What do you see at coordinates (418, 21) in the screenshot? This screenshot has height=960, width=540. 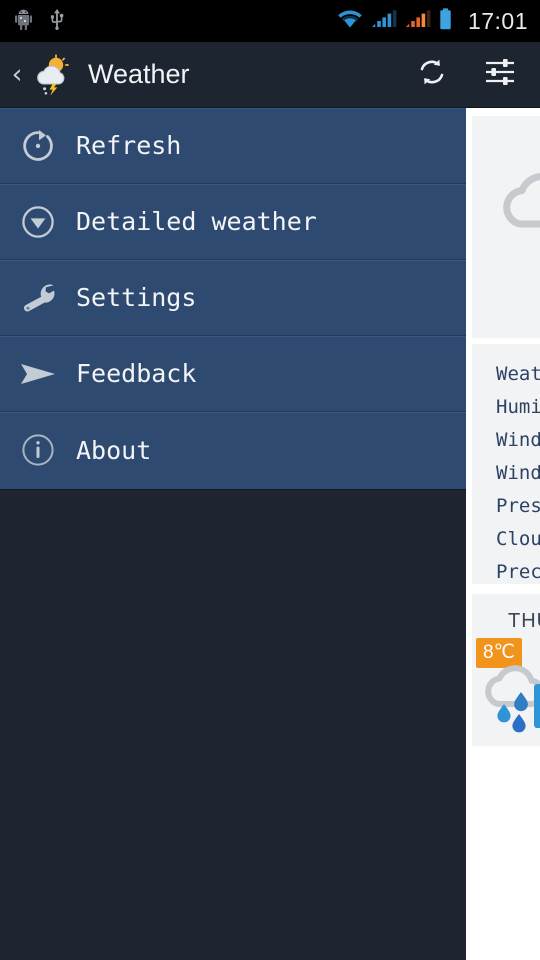 I see `signal-sim2-icon` at bounding box center [418, 21].